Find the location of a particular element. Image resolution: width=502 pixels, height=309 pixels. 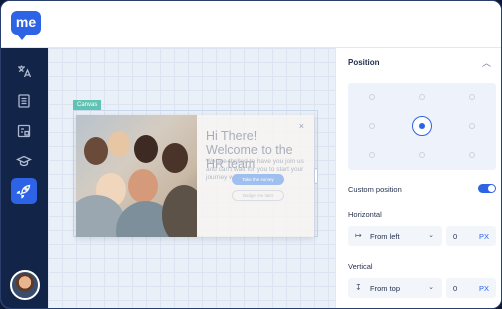

position-bottom-left is located at coordinates (372, 155).